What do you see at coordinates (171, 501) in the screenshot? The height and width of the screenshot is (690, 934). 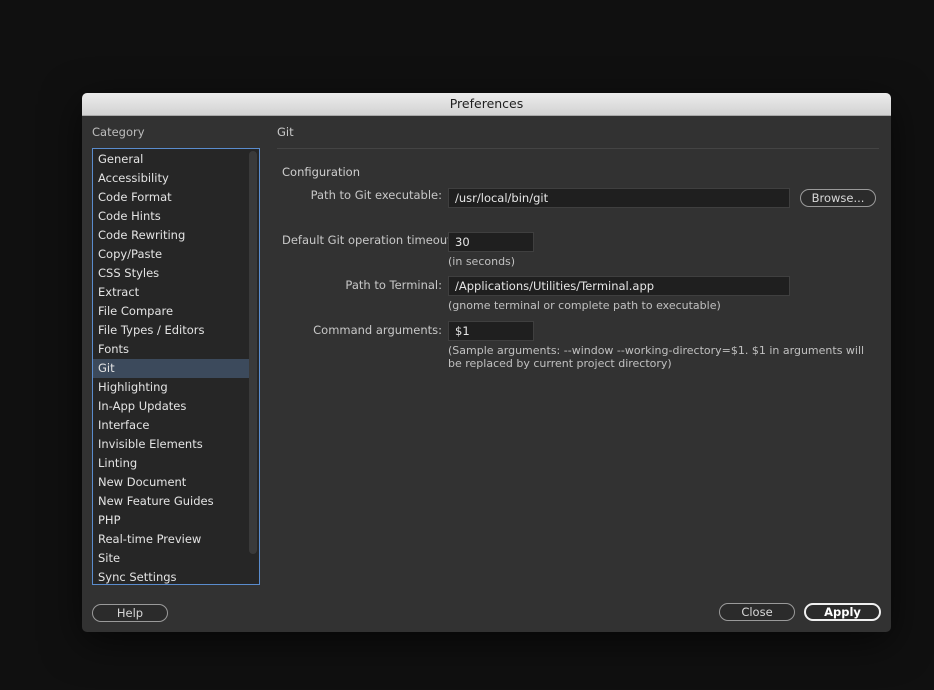 I see `sidebar-item-new-feature-guides: New Feature Guides` at bounding box center [171, 501].